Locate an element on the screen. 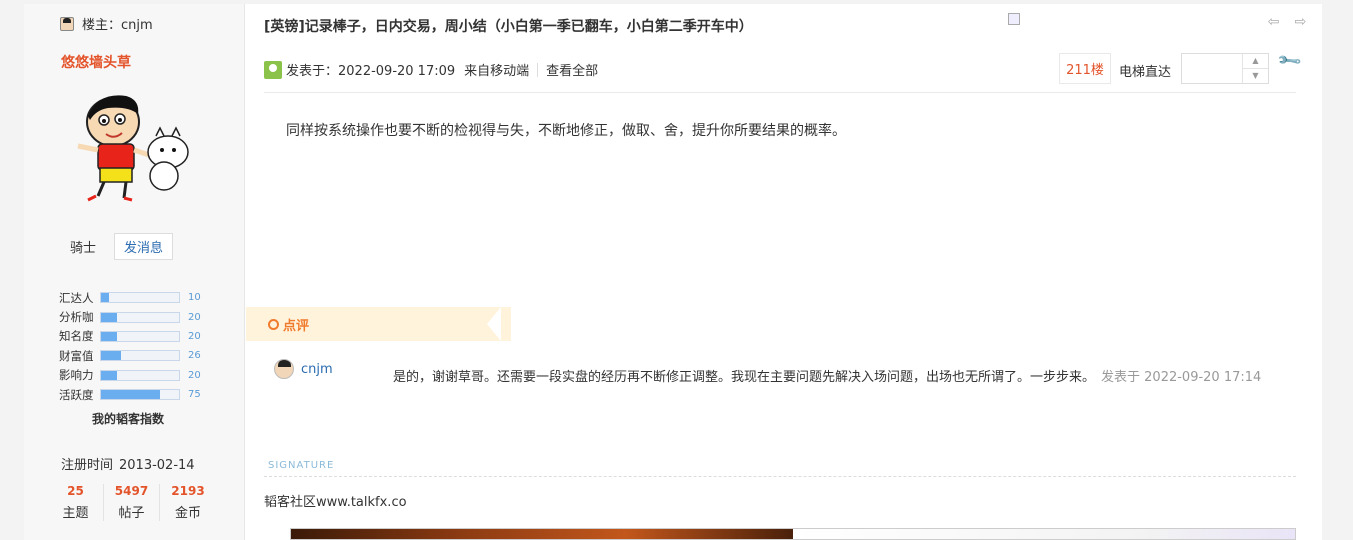  register-label: 注册时间 is located at coordinates (87, 465).